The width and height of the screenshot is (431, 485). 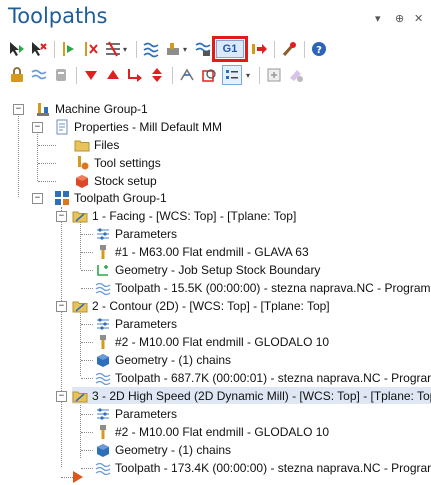 I want to click on simulate-icon, so click(x=203, y=49).